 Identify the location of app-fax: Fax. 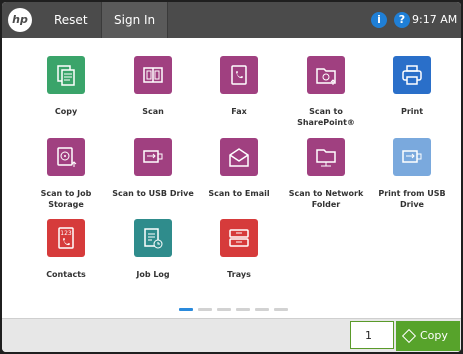
(239, 86).